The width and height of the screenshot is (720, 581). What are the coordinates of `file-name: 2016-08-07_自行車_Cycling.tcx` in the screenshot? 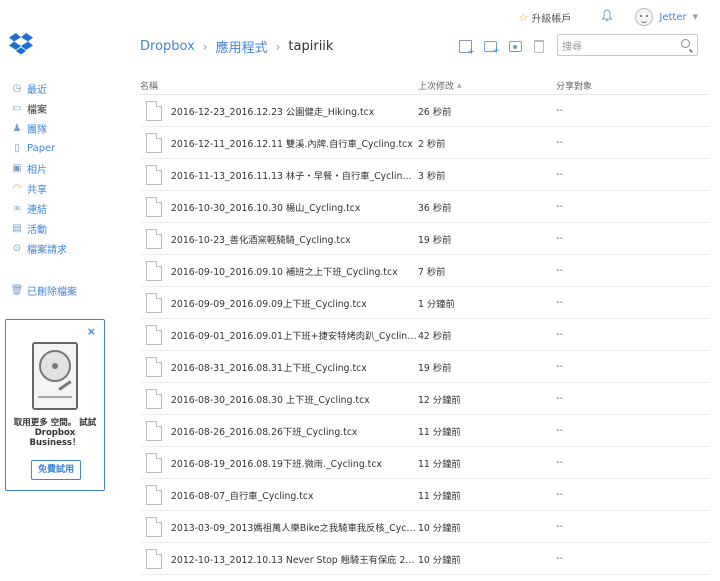 It's located at (242, 495).